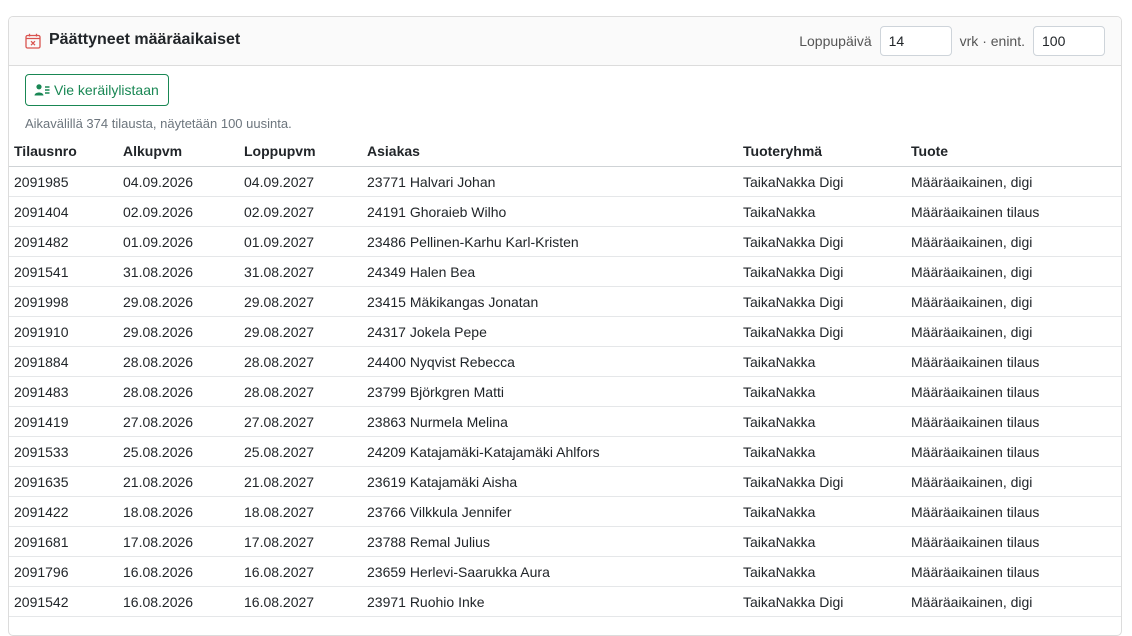  Describe the element at coordinates (63, 481) in the screenshot. I see `order-no-cell: 2091635` at that location.